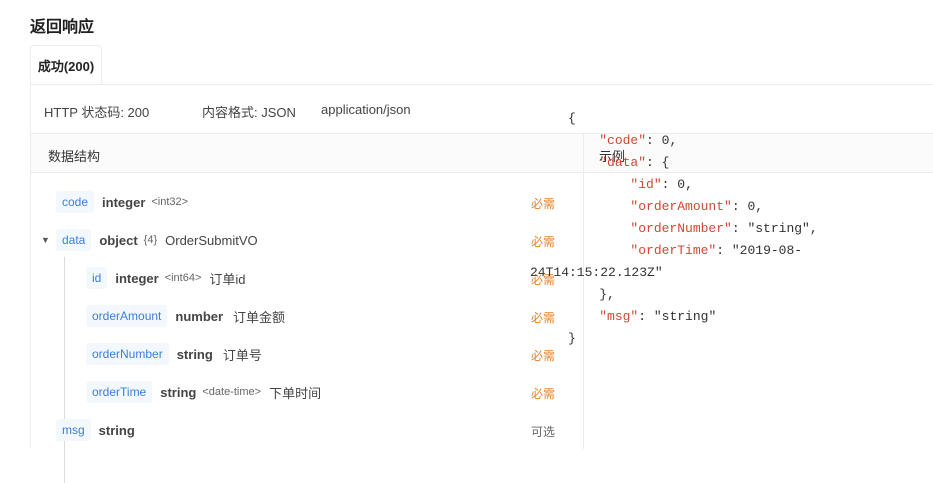 This screenshot has width=933, height=483. What do you see at coordinates (623, 140) in the screenshot?
I see `json-key: "code"` at bounding box center [623, 140].